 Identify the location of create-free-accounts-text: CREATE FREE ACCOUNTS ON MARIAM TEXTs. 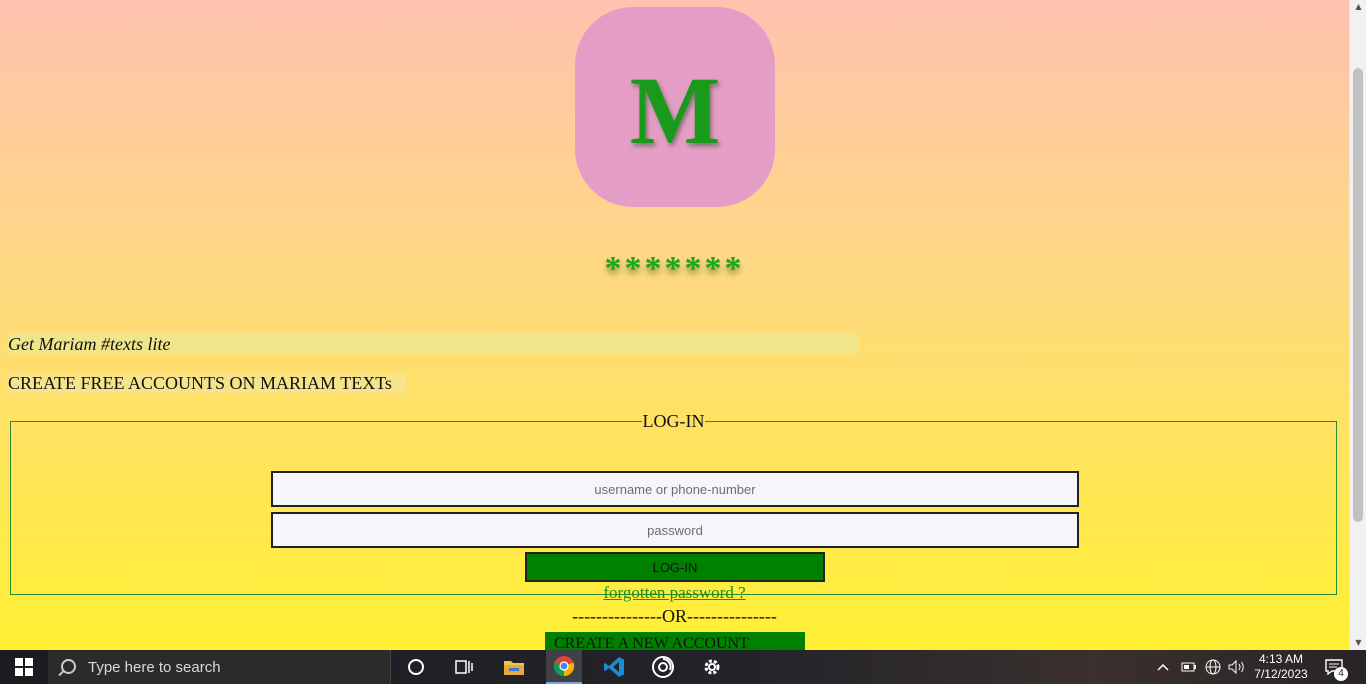
(207, 383).